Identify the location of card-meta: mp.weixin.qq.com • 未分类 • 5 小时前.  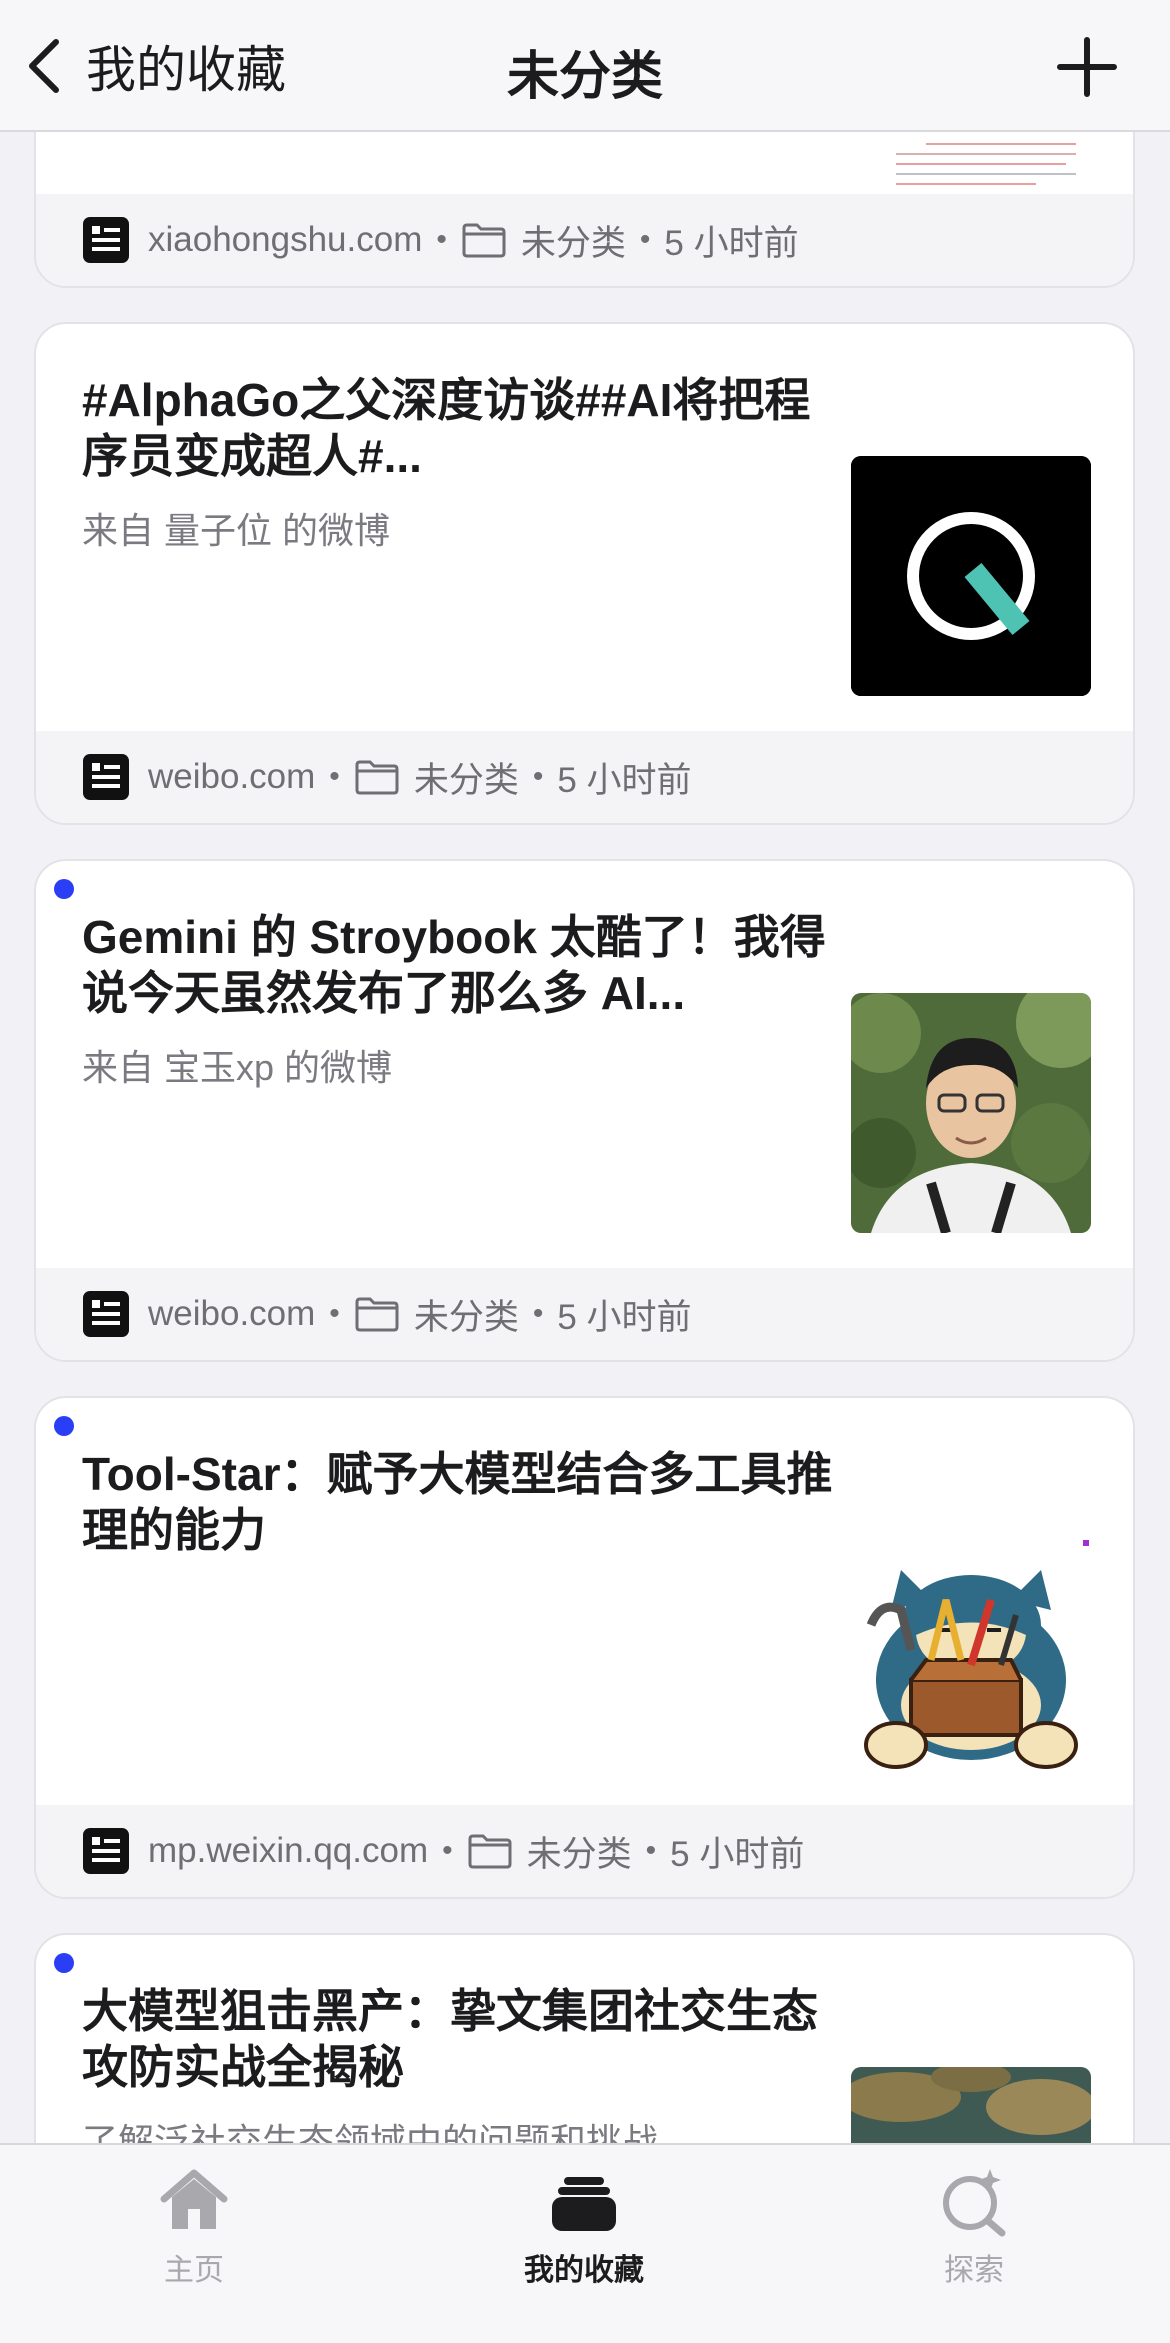
(584, 1851).